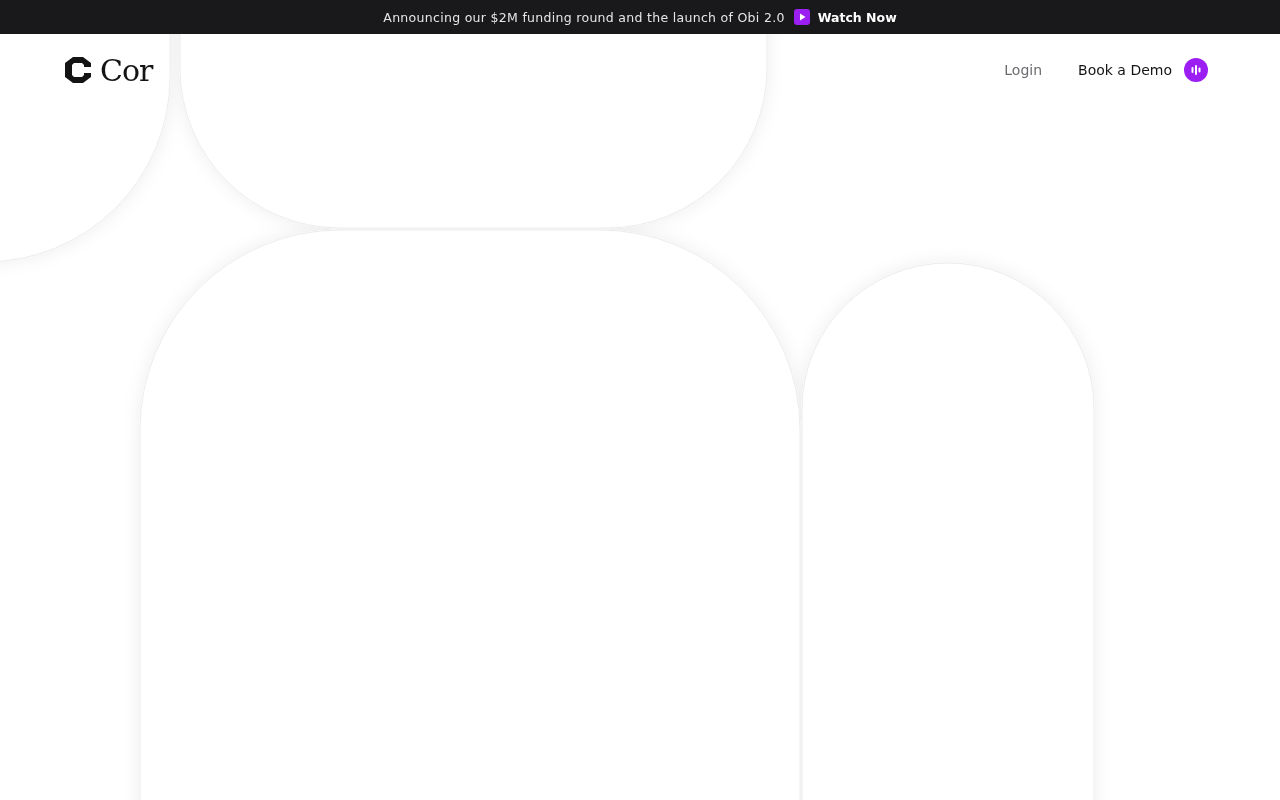 The image size is (1280, 800). What do you see at coordinates (1023, 70) in the screenshot?
I see `login-link: Login` at bounding box center [1023, 70].